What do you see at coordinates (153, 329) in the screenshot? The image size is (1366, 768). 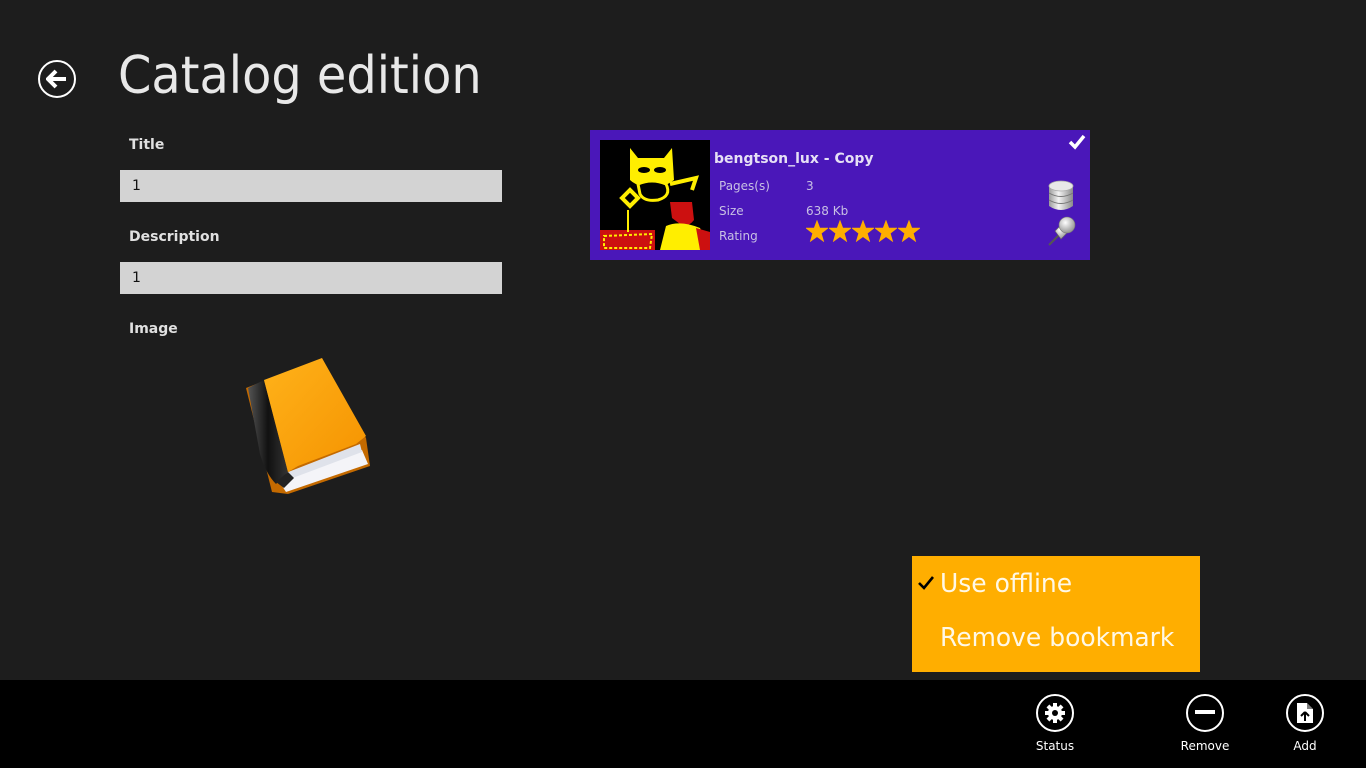 I see `image-label: Image` at bounding box center [153, 329].